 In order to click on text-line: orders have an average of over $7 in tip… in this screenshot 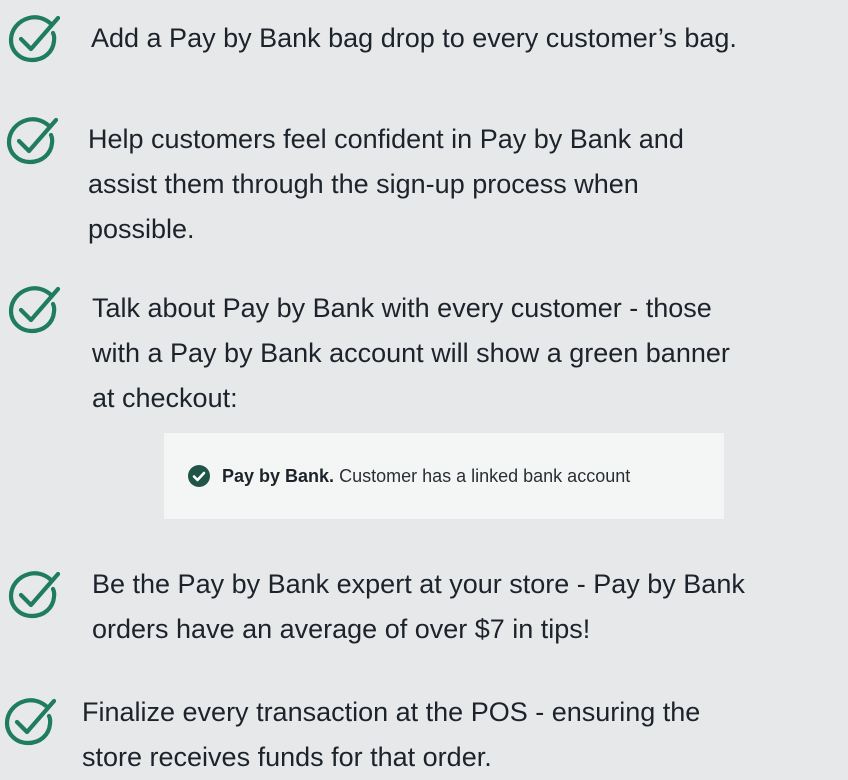, I will do `click(341, 629)`.